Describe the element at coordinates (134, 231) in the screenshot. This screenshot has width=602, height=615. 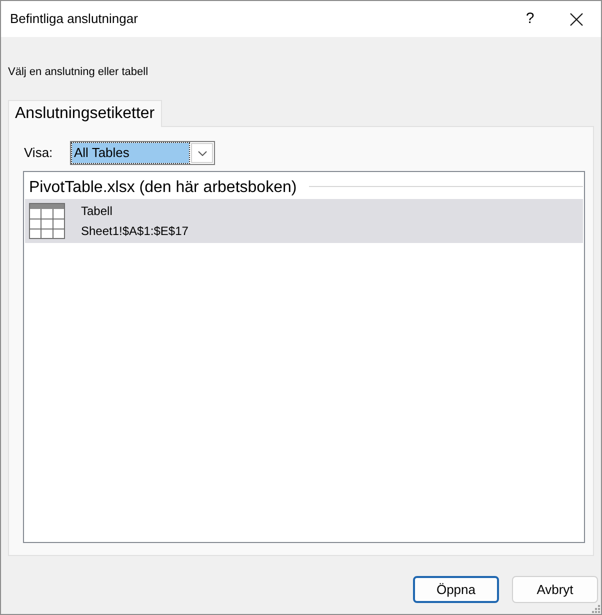
I see `connection-range: Sheet1!$A$1:$E$17` at that location.